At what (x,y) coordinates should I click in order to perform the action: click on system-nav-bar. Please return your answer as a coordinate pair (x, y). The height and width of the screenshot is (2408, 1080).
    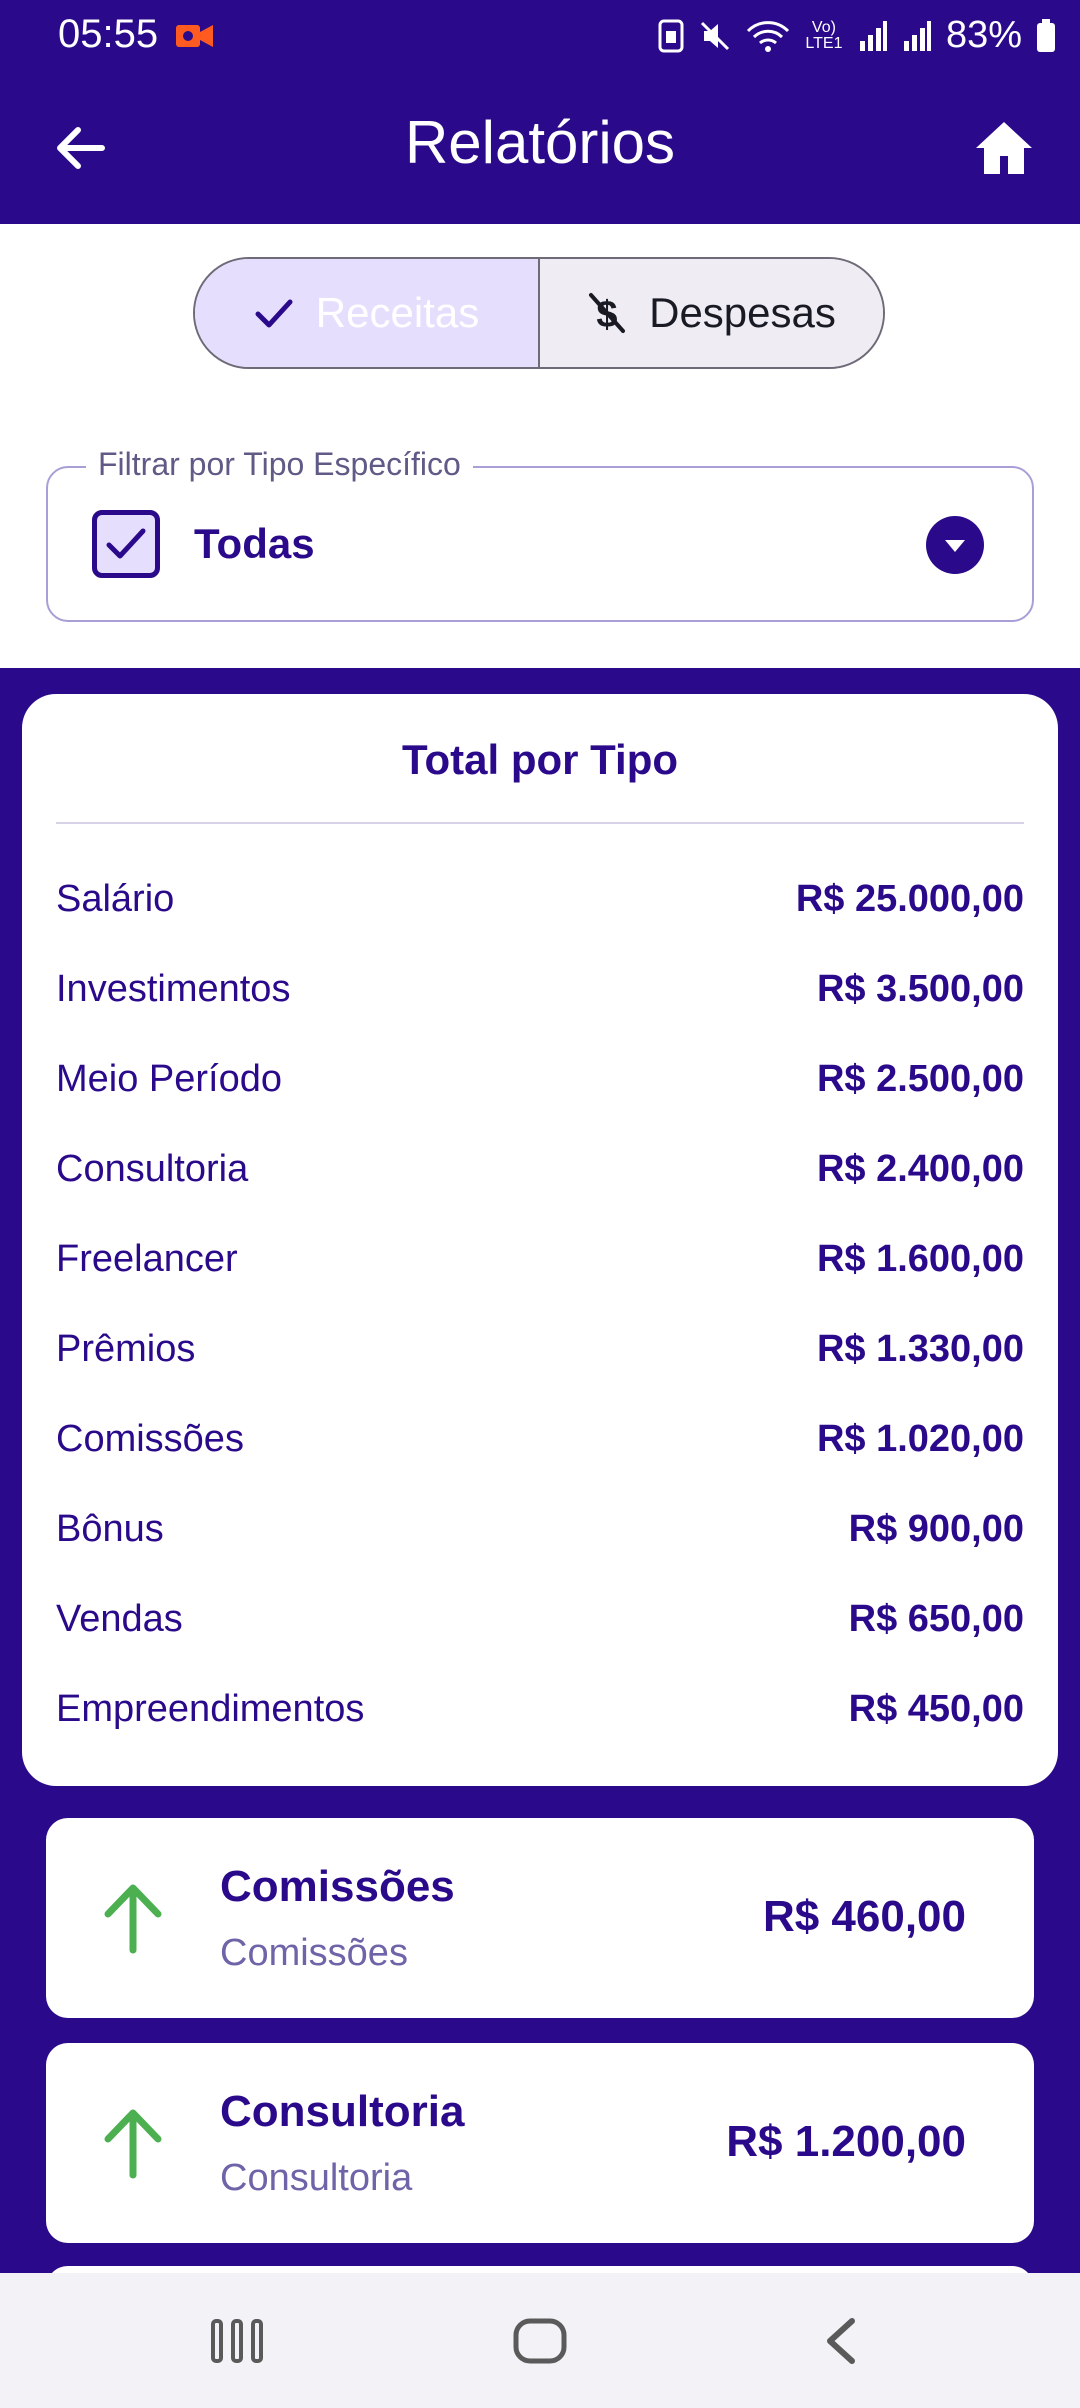
    Looking at the image, I should click on (540, 2340).